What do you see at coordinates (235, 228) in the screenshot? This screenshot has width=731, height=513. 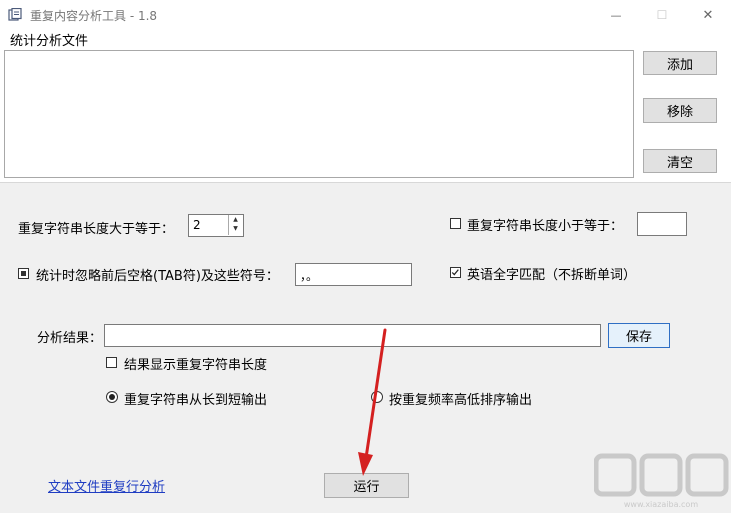 I see `spin-down-icon: ▼` at bounding box center [235, 228].